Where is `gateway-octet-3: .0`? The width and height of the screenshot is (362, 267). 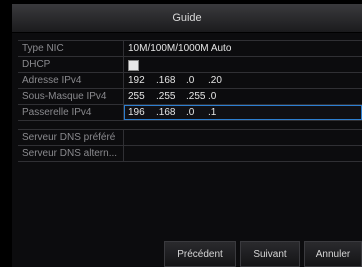
gateway-octet-3: .0 is located at coordinates (190, 112).